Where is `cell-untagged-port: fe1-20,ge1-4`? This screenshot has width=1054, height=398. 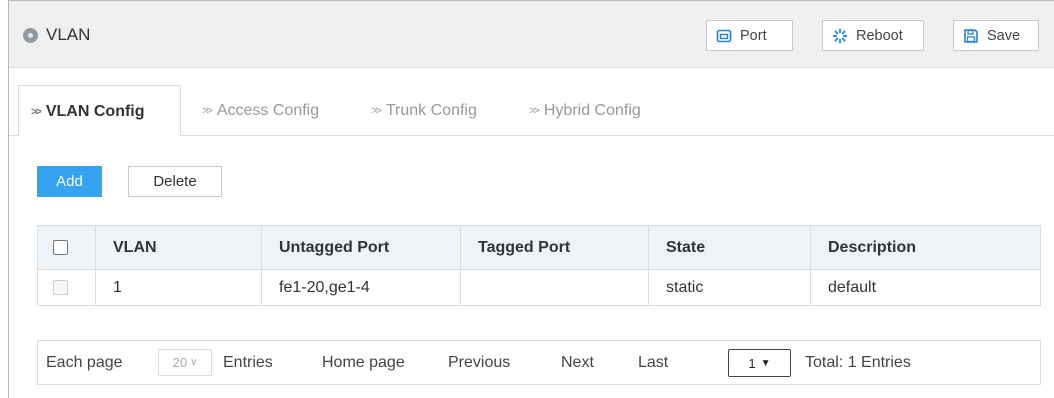
cell-untagged-port: fe1-20,ge1-4 is located at coordinates (361, 287).